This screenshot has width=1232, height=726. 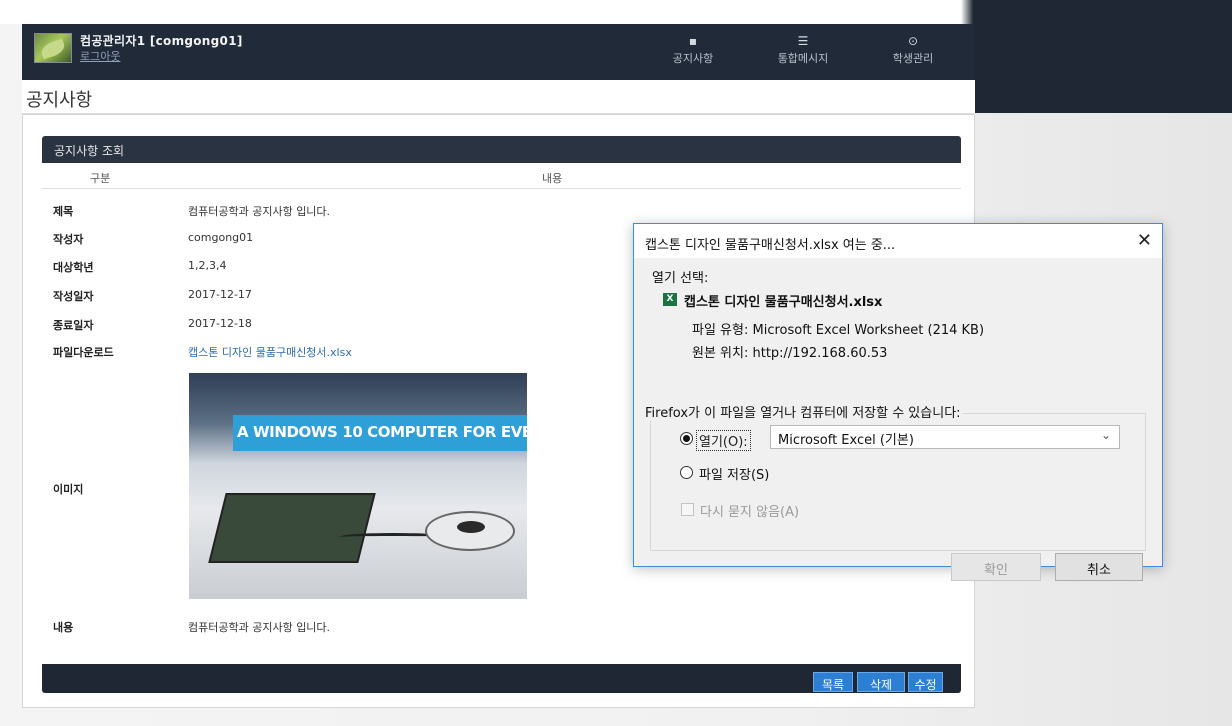 I want to click on col-content: 내용, so click(x=552, y=178).